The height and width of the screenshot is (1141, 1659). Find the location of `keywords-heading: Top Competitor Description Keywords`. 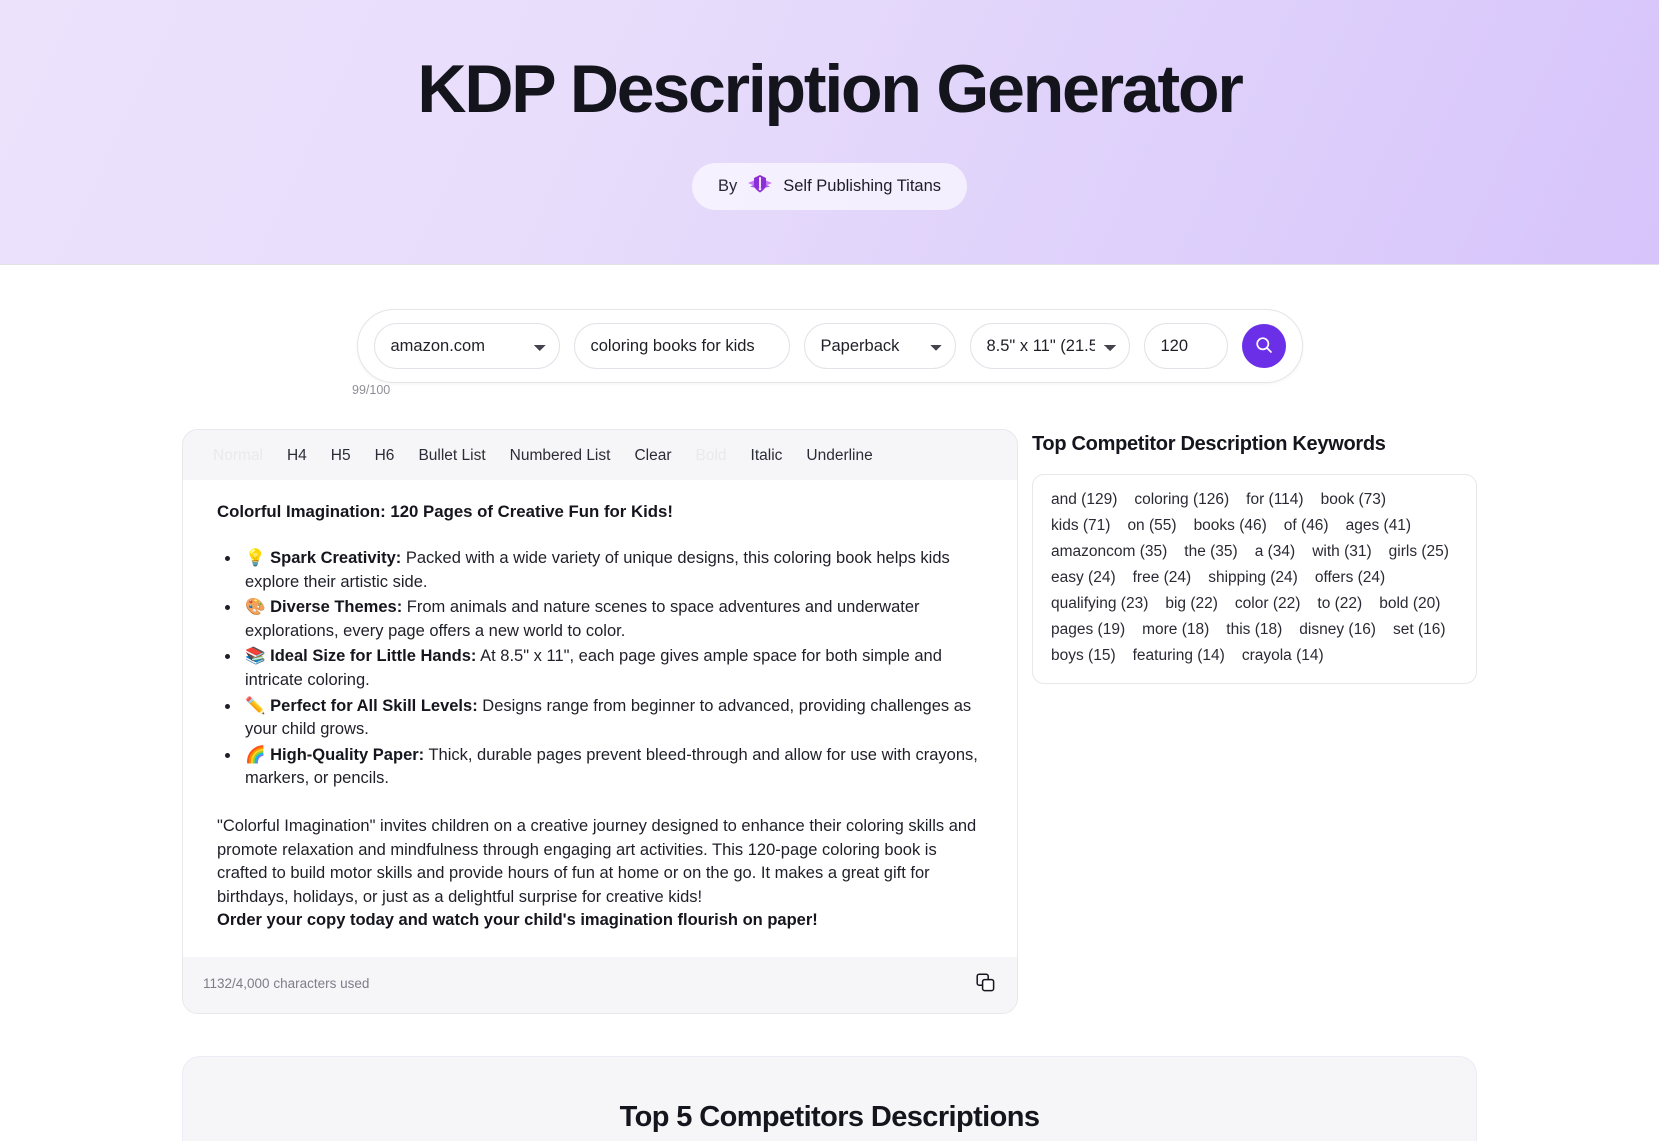

keywords-heading: Top Competitor Description Keywords is located at coordinates (1209, 444).